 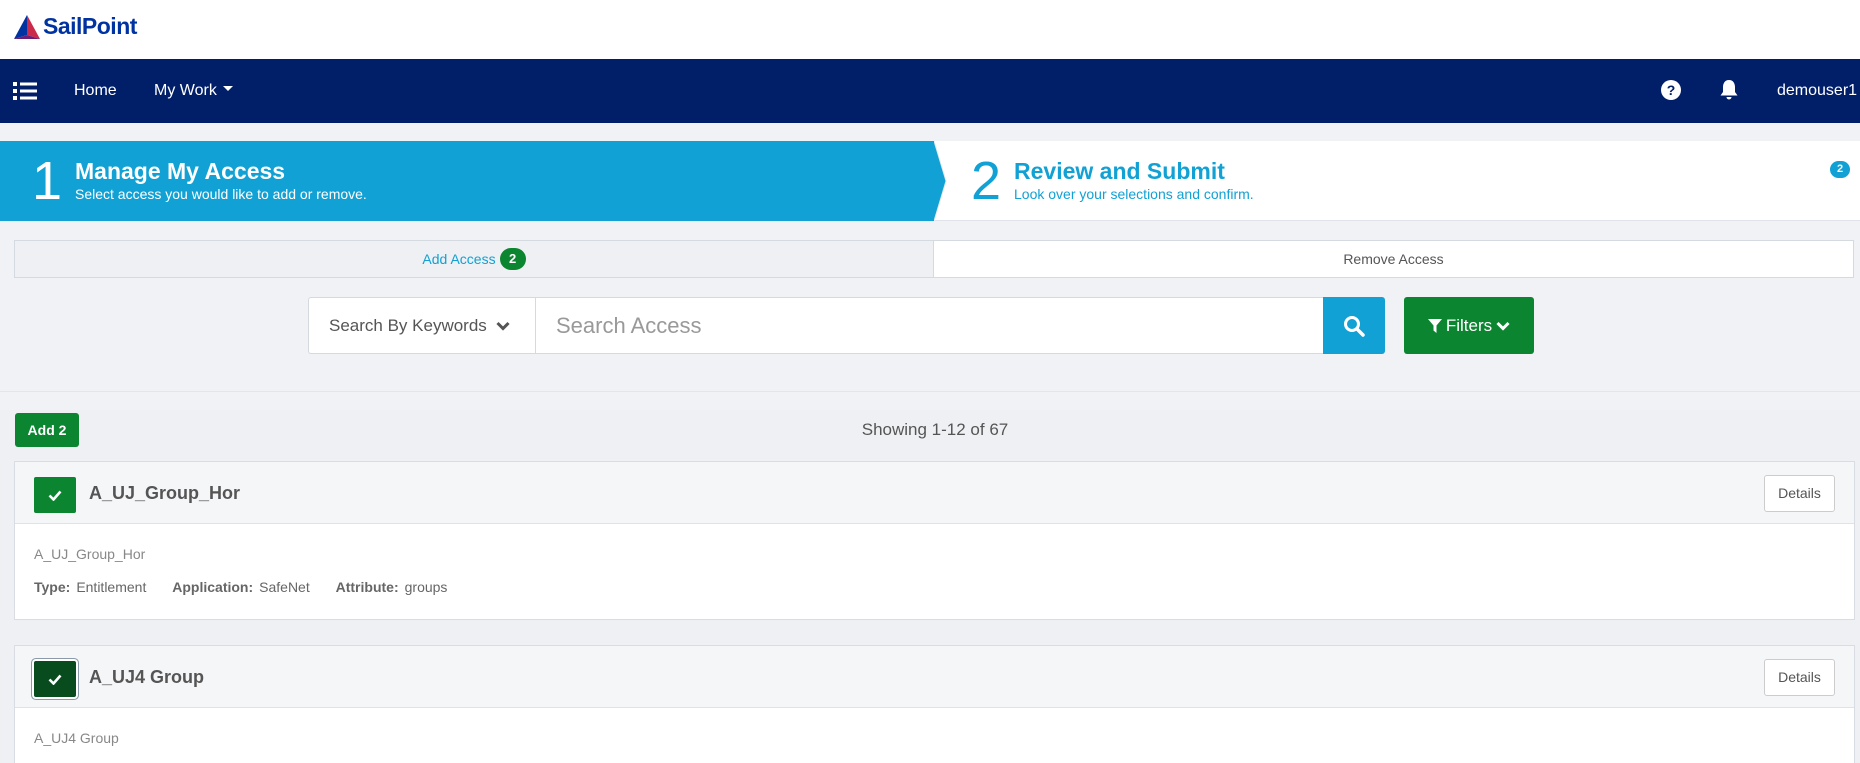 I want to click on type-label: Type:, so click(x=52, y=587).